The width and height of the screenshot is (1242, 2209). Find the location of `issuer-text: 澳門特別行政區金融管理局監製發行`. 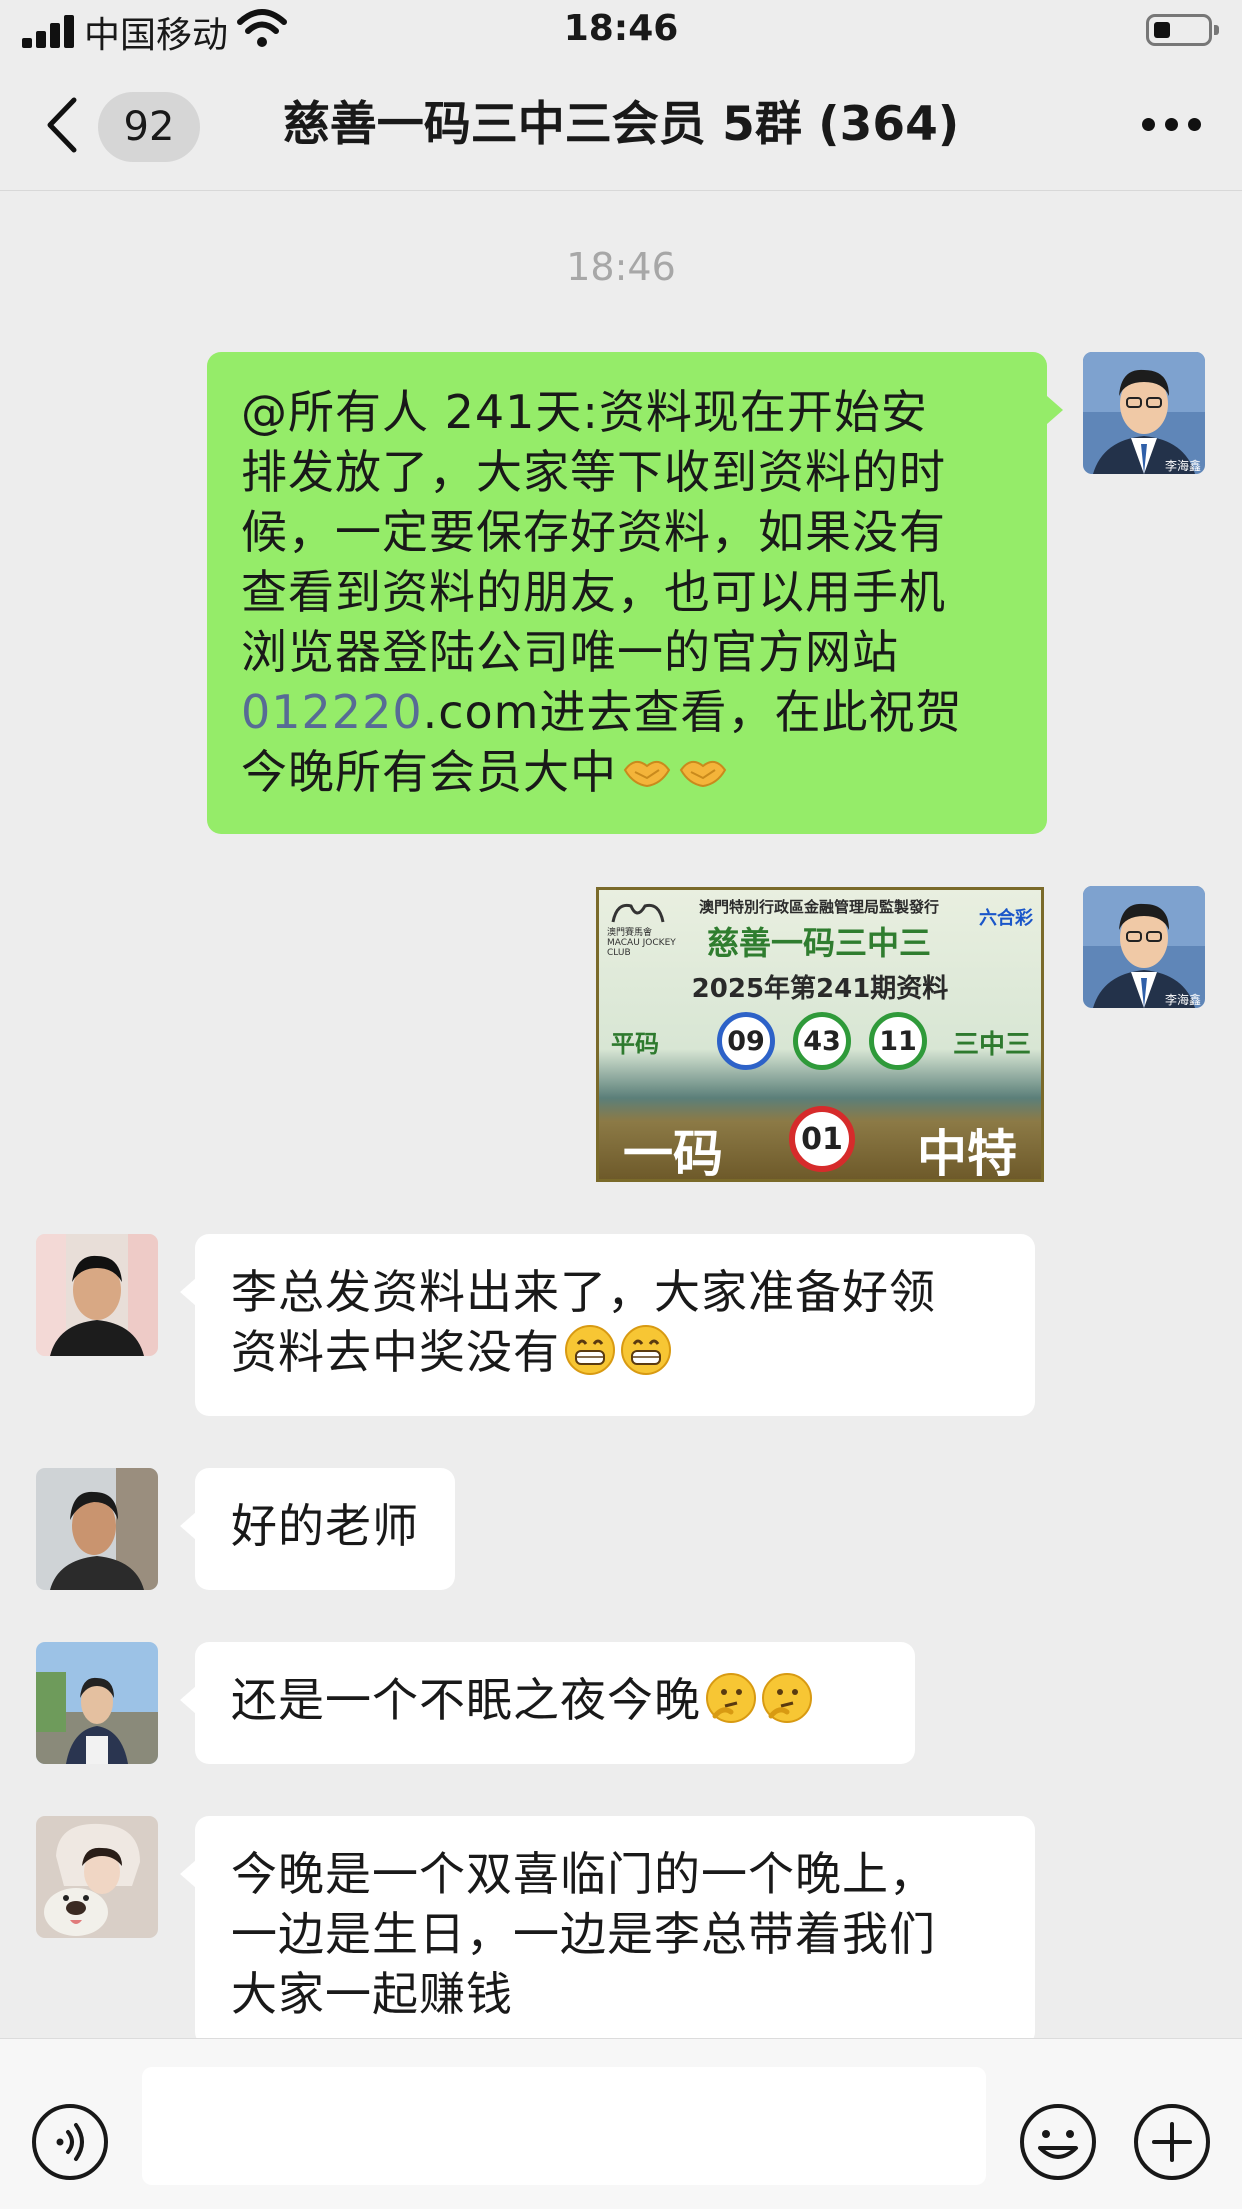

issuer-text: 澳門特別行政區金融管理局監製發行 is located at coordinates (819, 907).